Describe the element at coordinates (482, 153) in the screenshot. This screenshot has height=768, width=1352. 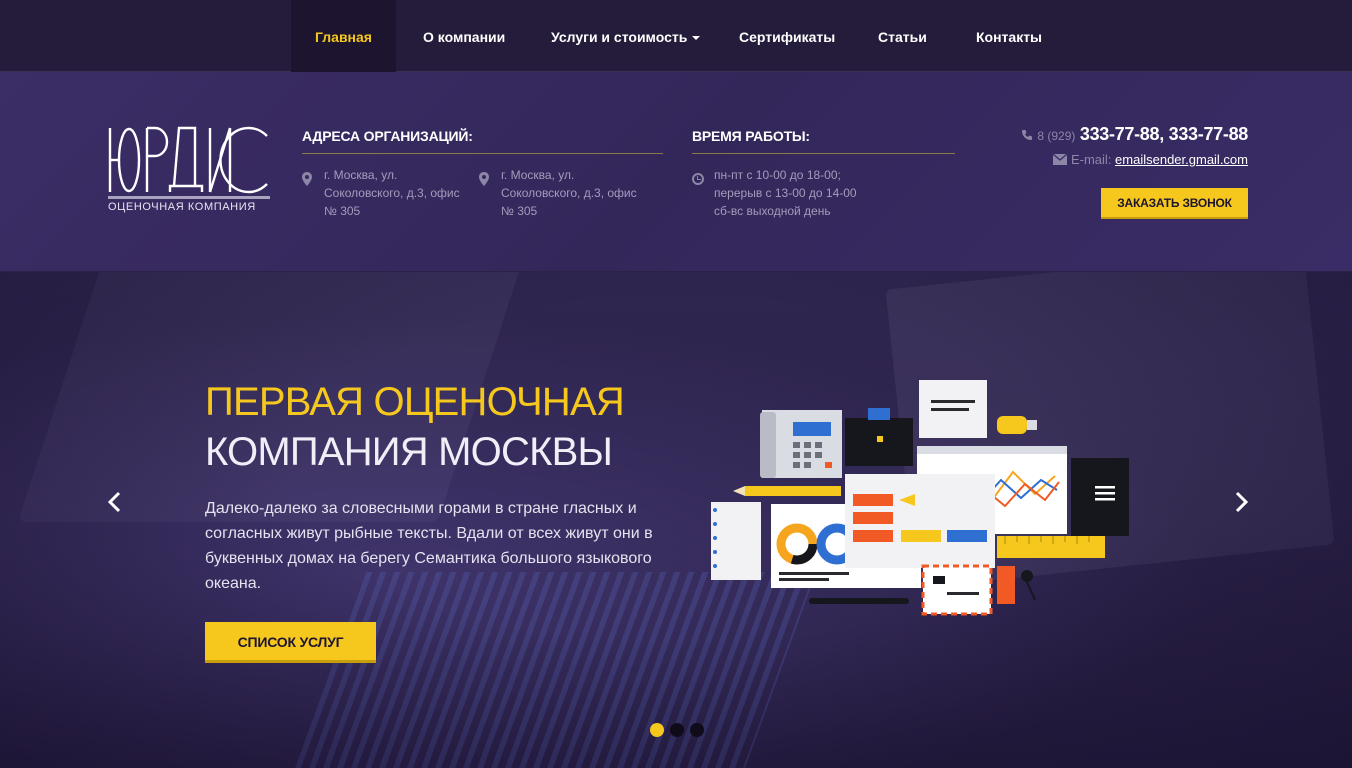
I see `addresses-divider` at that location.